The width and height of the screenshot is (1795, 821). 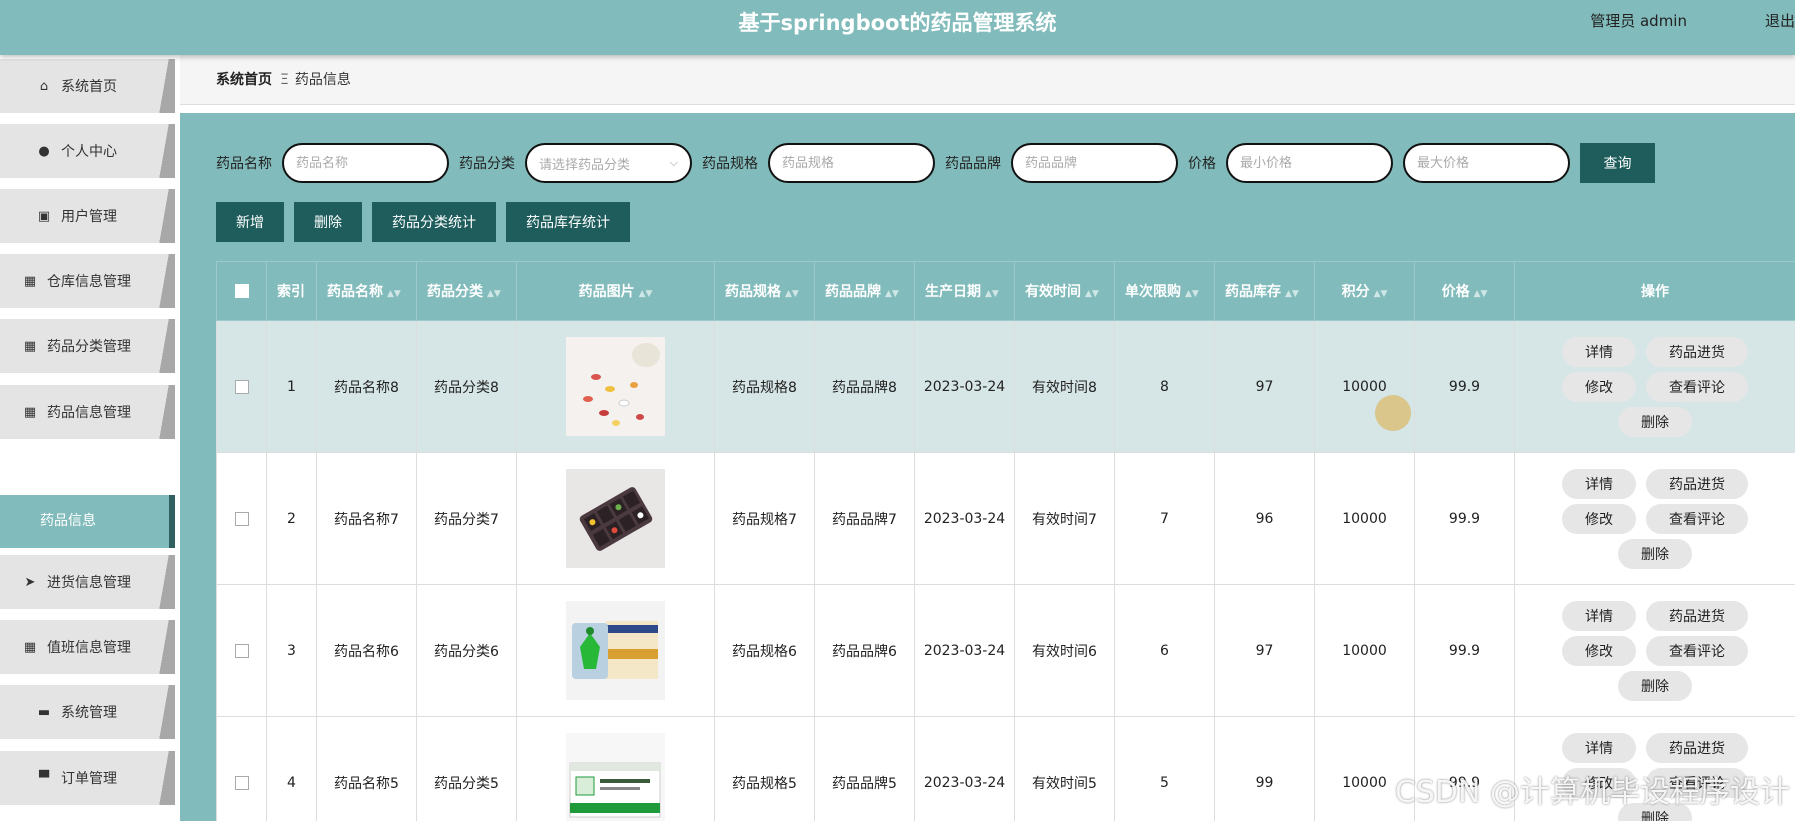 I want to click on sidebar-item-duty: ▦ 值班信息管理, so click(x=87, y=647).